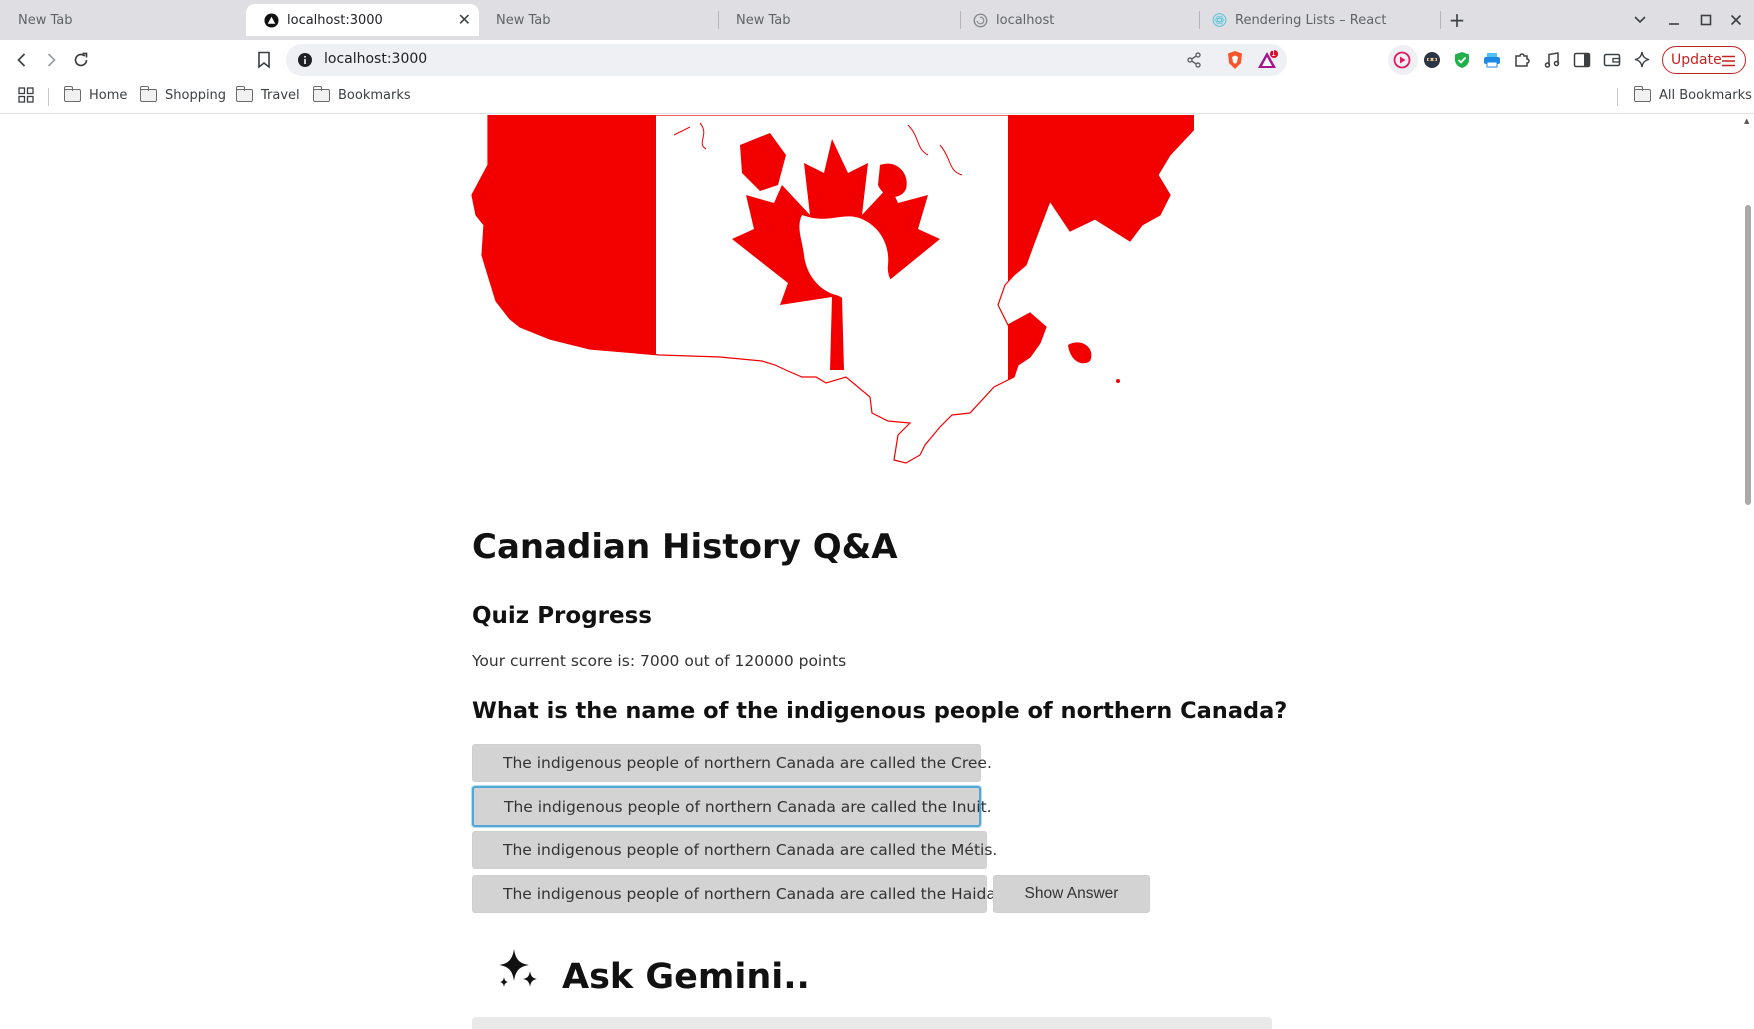 This screenshot has height=1029, width=1754. Describe the element at coordinates (1640, 20) in the screenshot. I see `tab-search-chevron-icon` at that location.